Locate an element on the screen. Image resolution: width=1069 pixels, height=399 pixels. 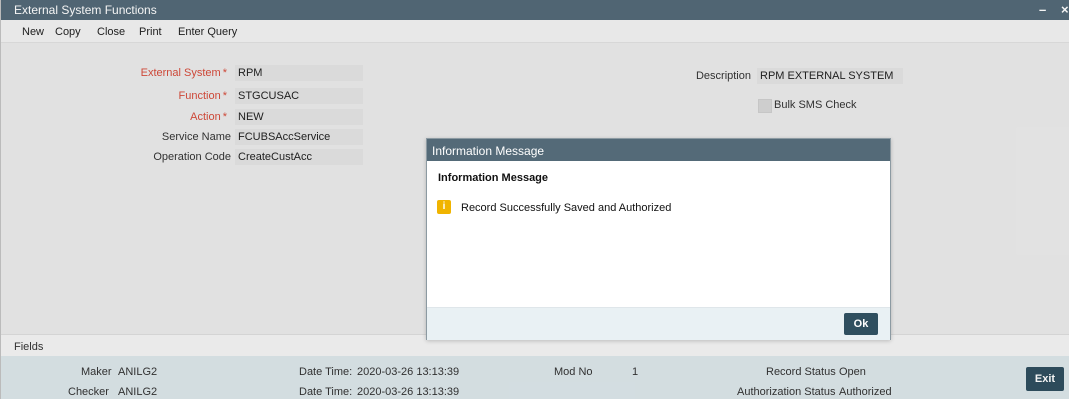
dialog-footer: Ok is located at coordinates (658, 323).